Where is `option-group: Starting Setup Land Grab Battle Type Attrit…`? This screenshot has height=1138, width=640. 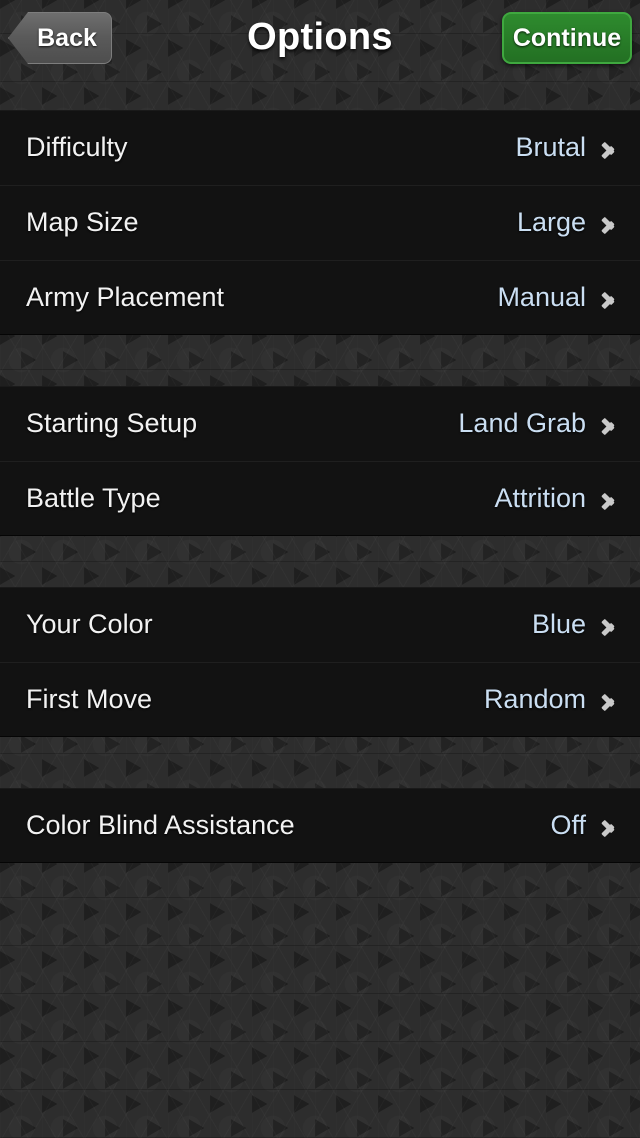 option-group: Starting Setup Land Grab Battle Type Attrit… is located at coordinates (320, 461).